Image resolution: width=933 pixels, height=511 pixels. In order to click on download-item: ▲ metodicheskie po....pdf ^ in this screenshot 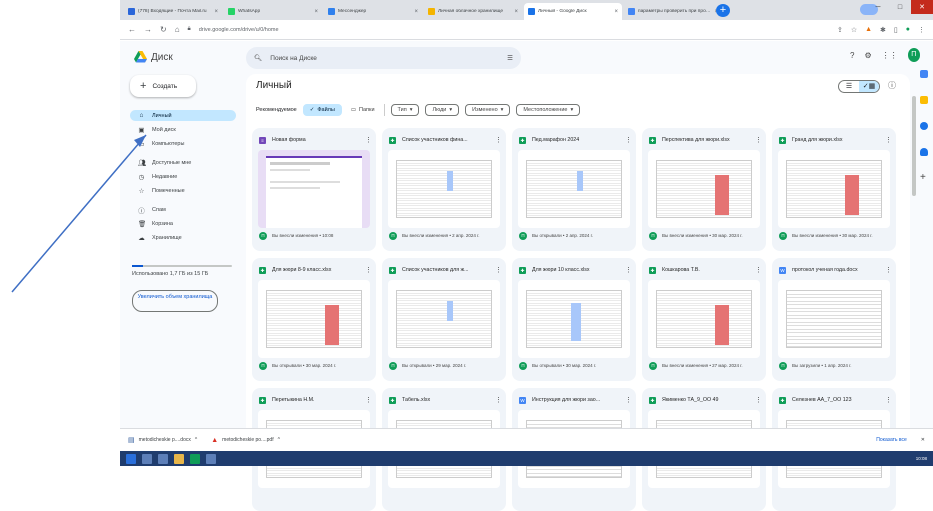, I will do `click(245, 440)`.